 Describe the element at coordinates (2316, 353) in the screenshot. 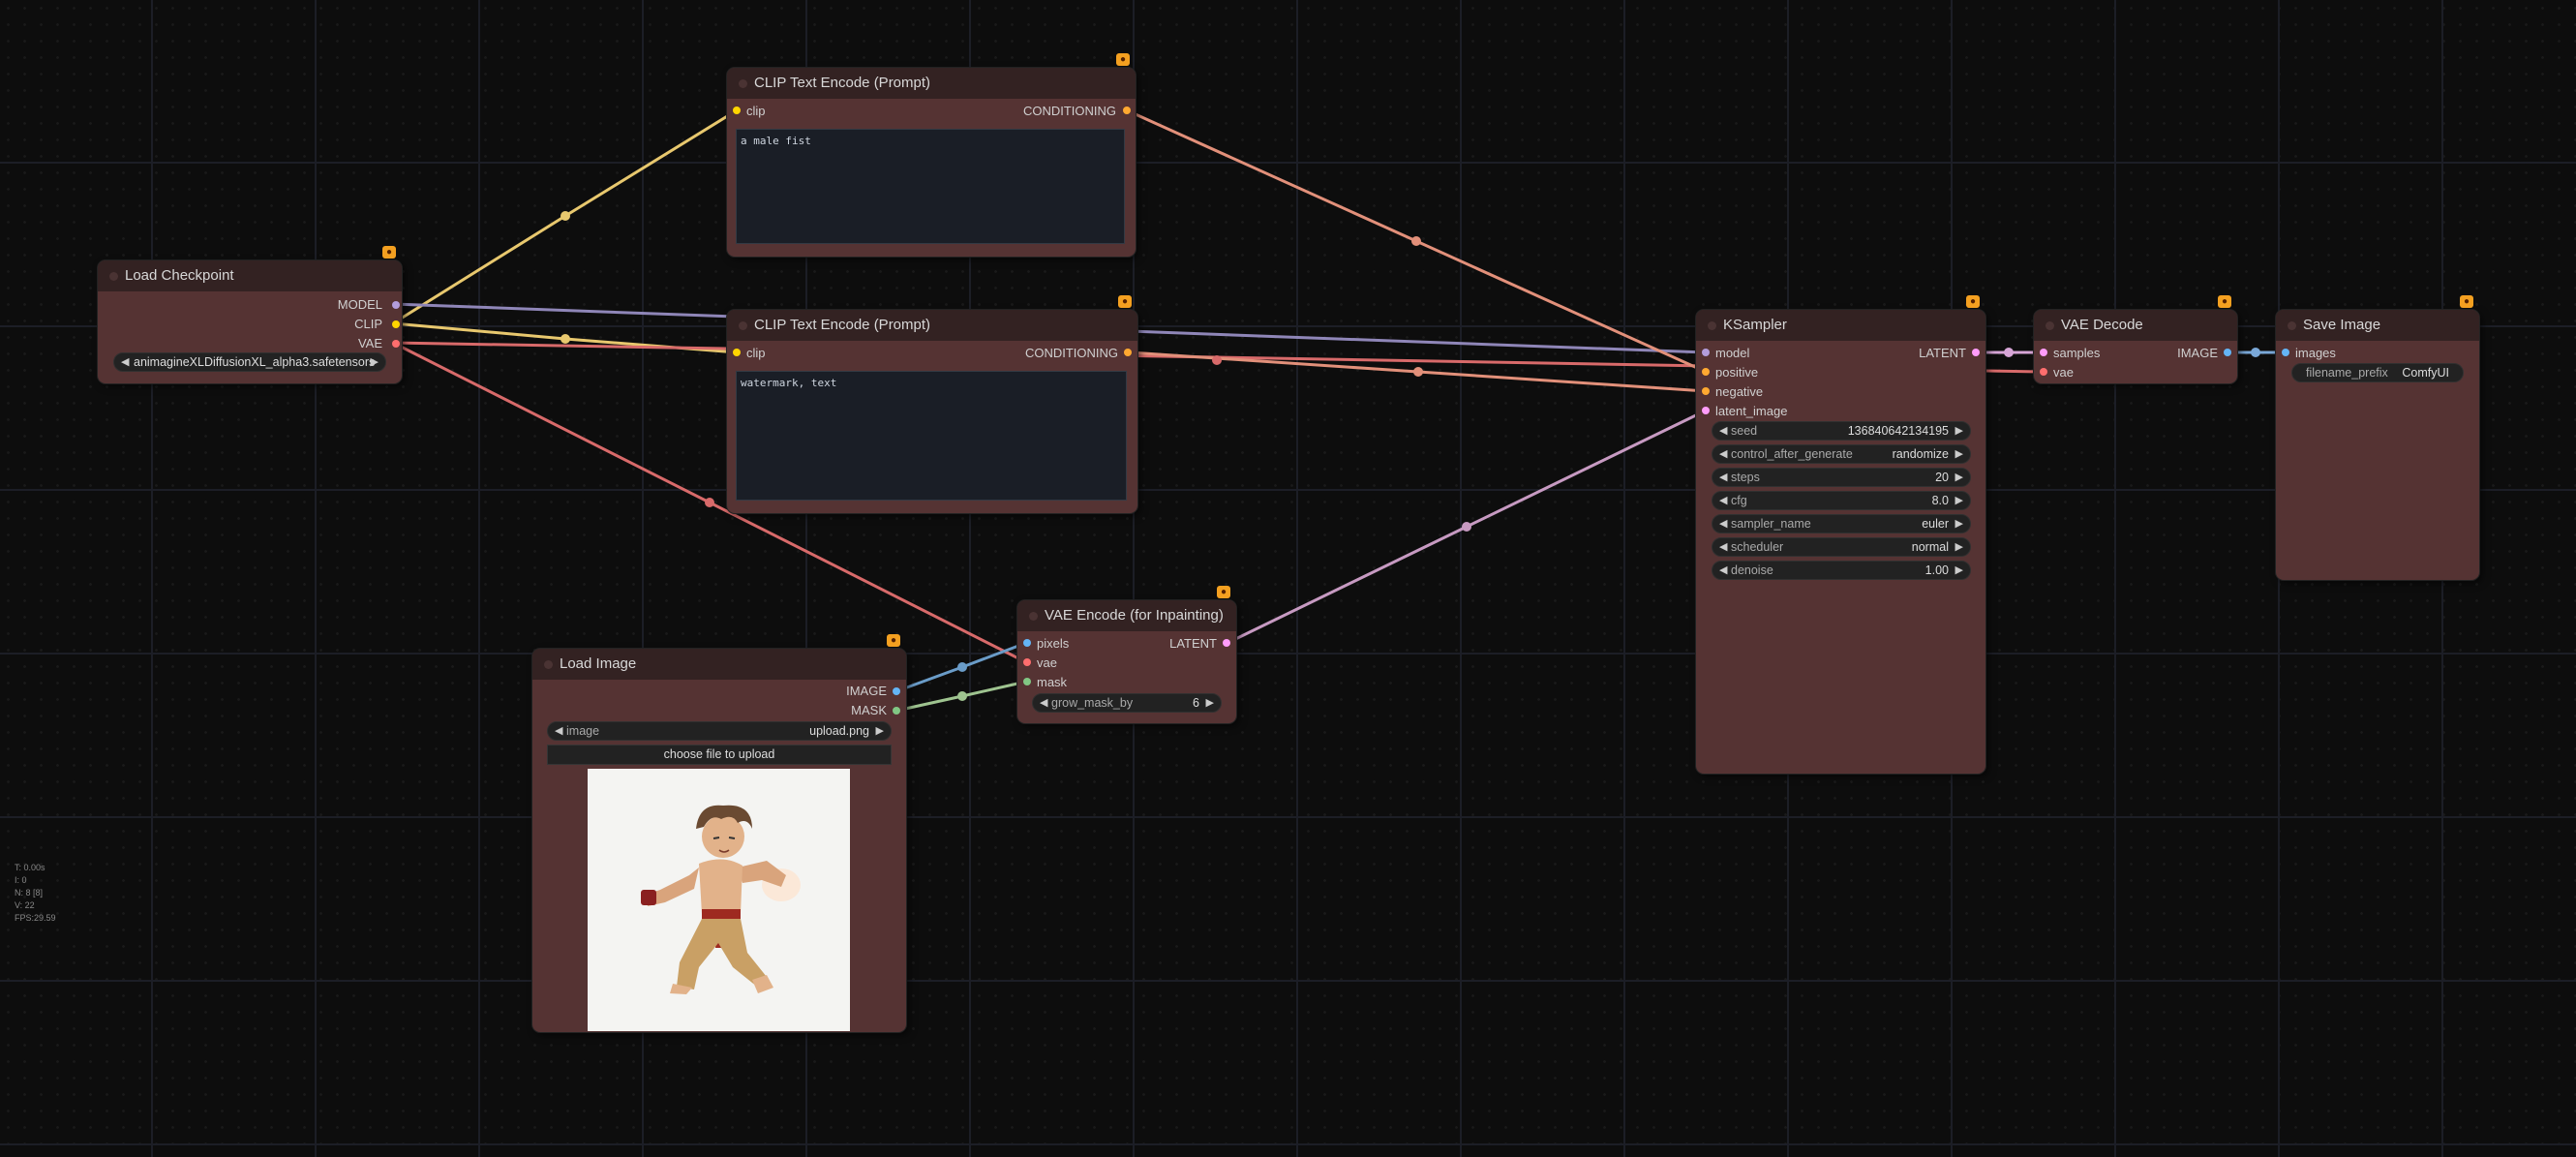

I see `input-label-images: images` at that location.